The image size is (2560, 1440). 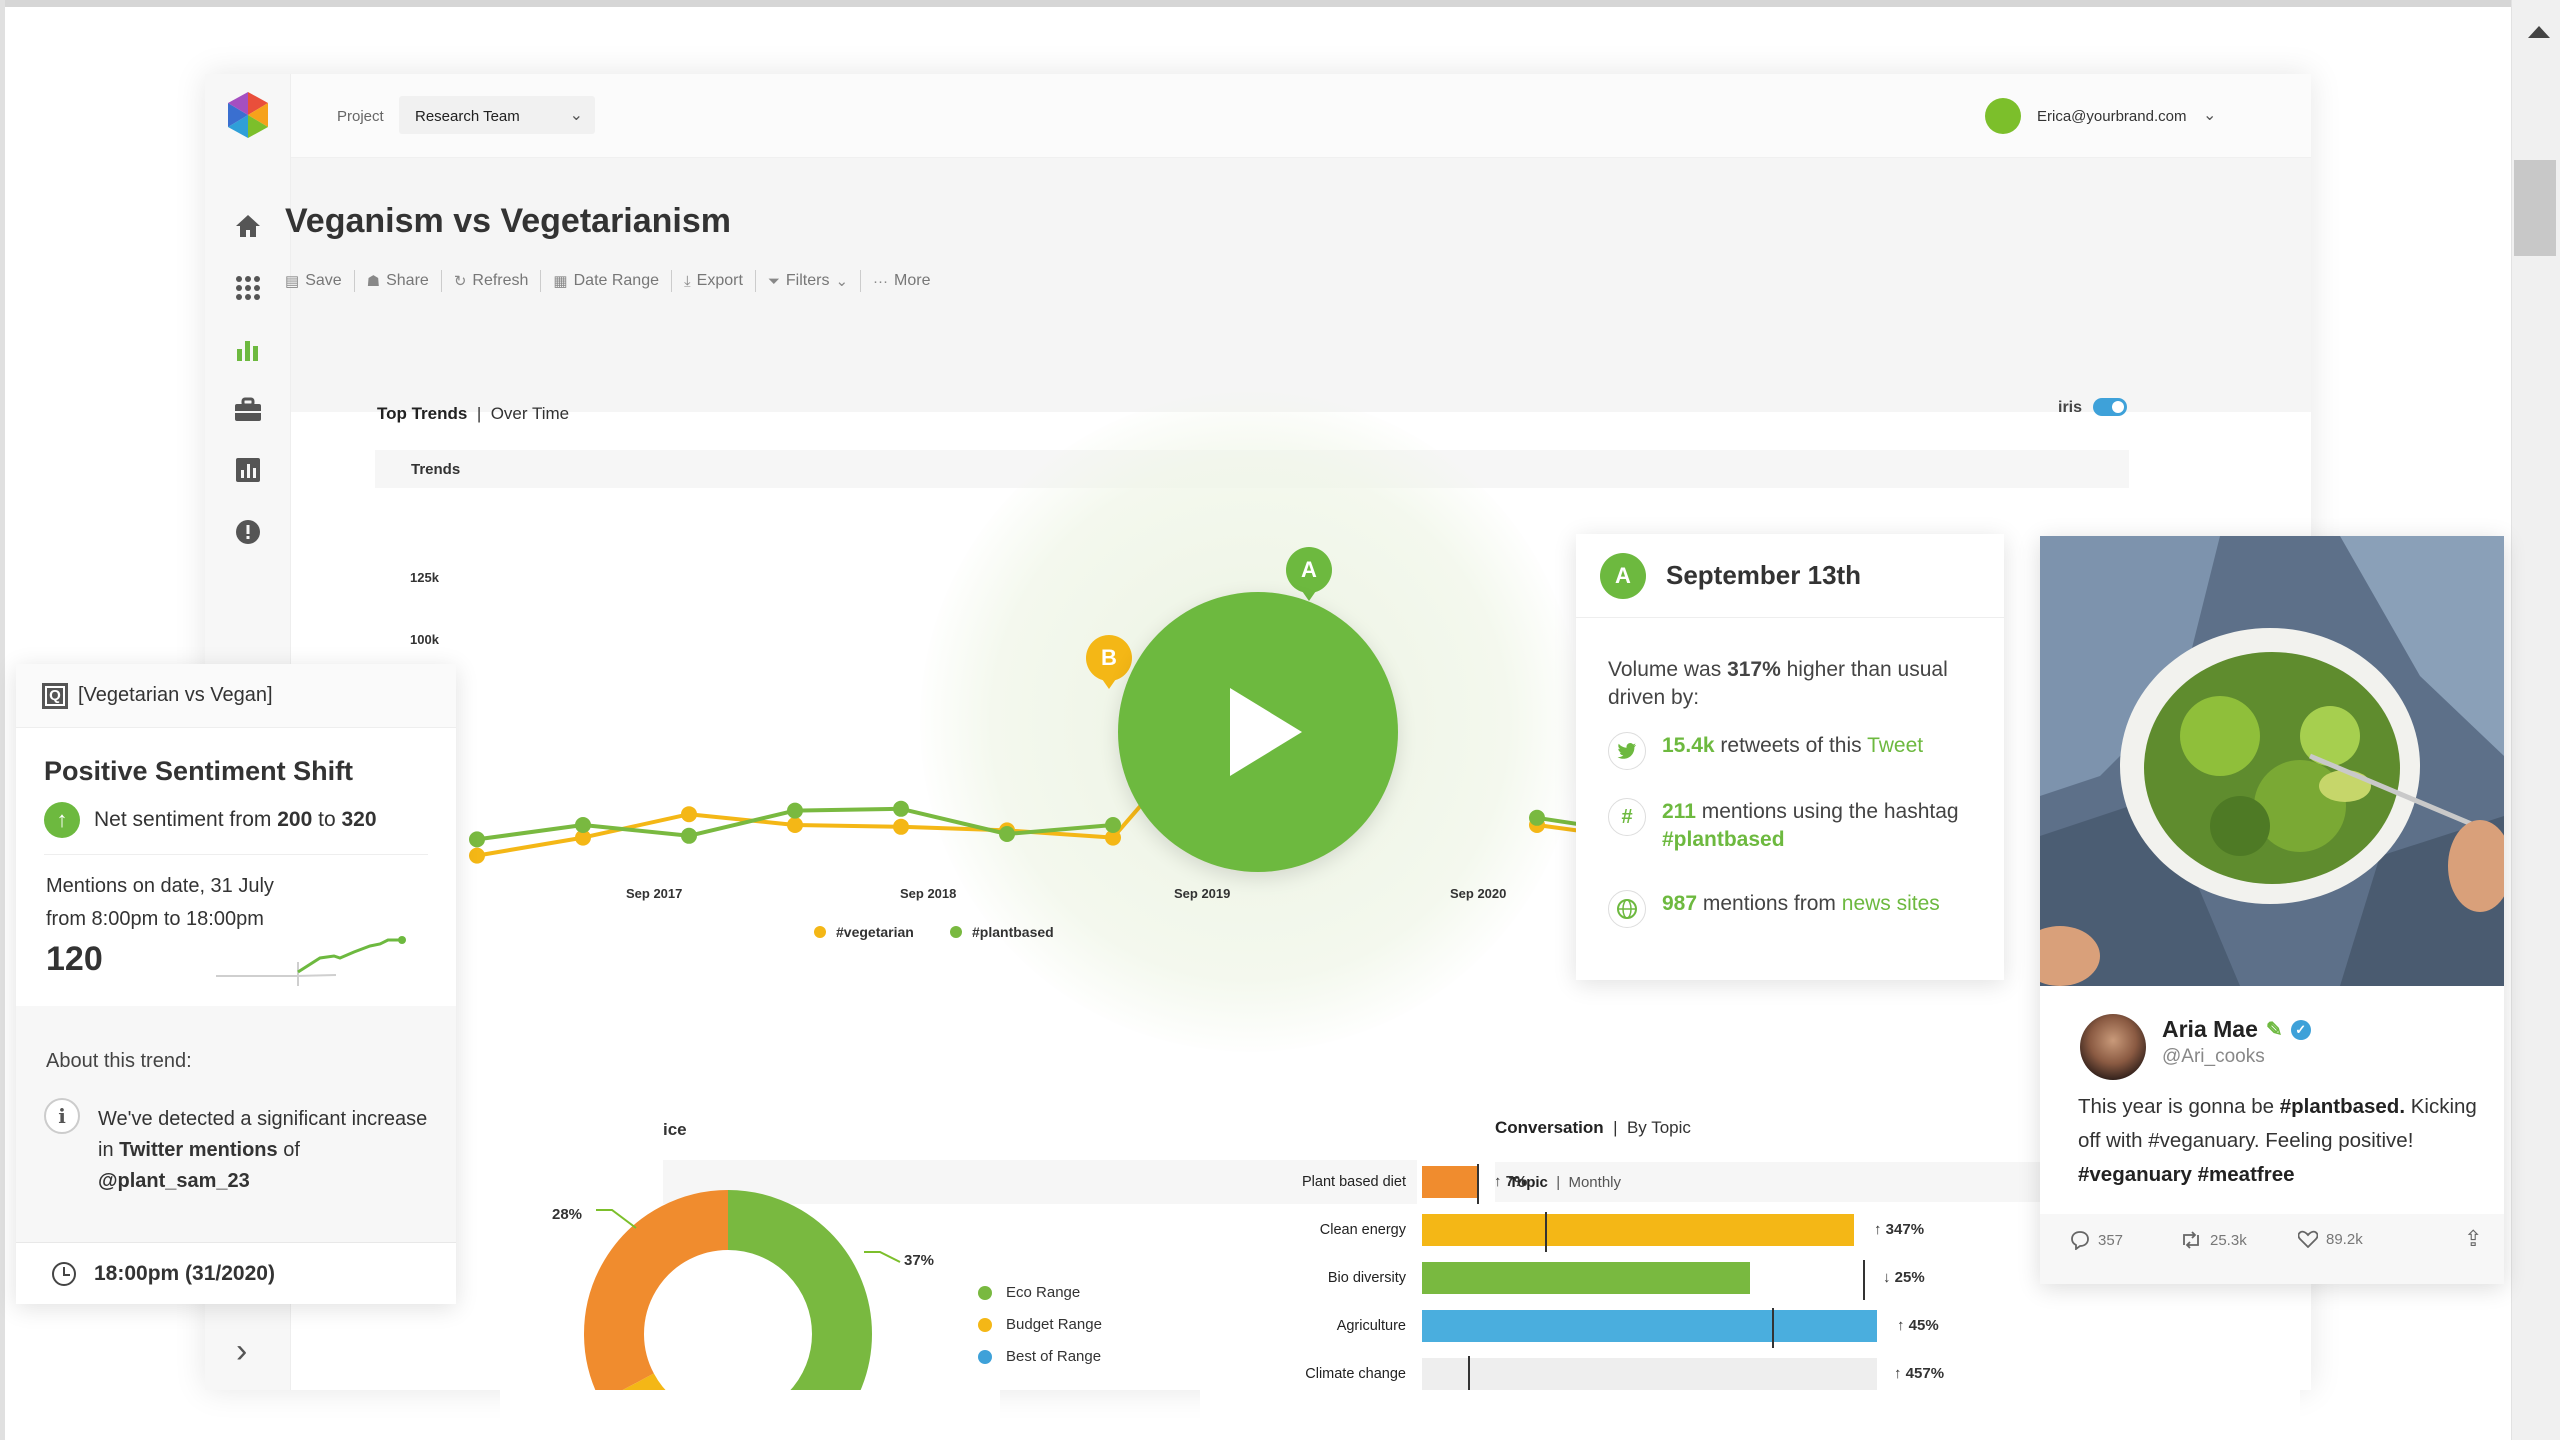 I want to click on chevron-down-icon: ⌄, so click(x=842, y=281).